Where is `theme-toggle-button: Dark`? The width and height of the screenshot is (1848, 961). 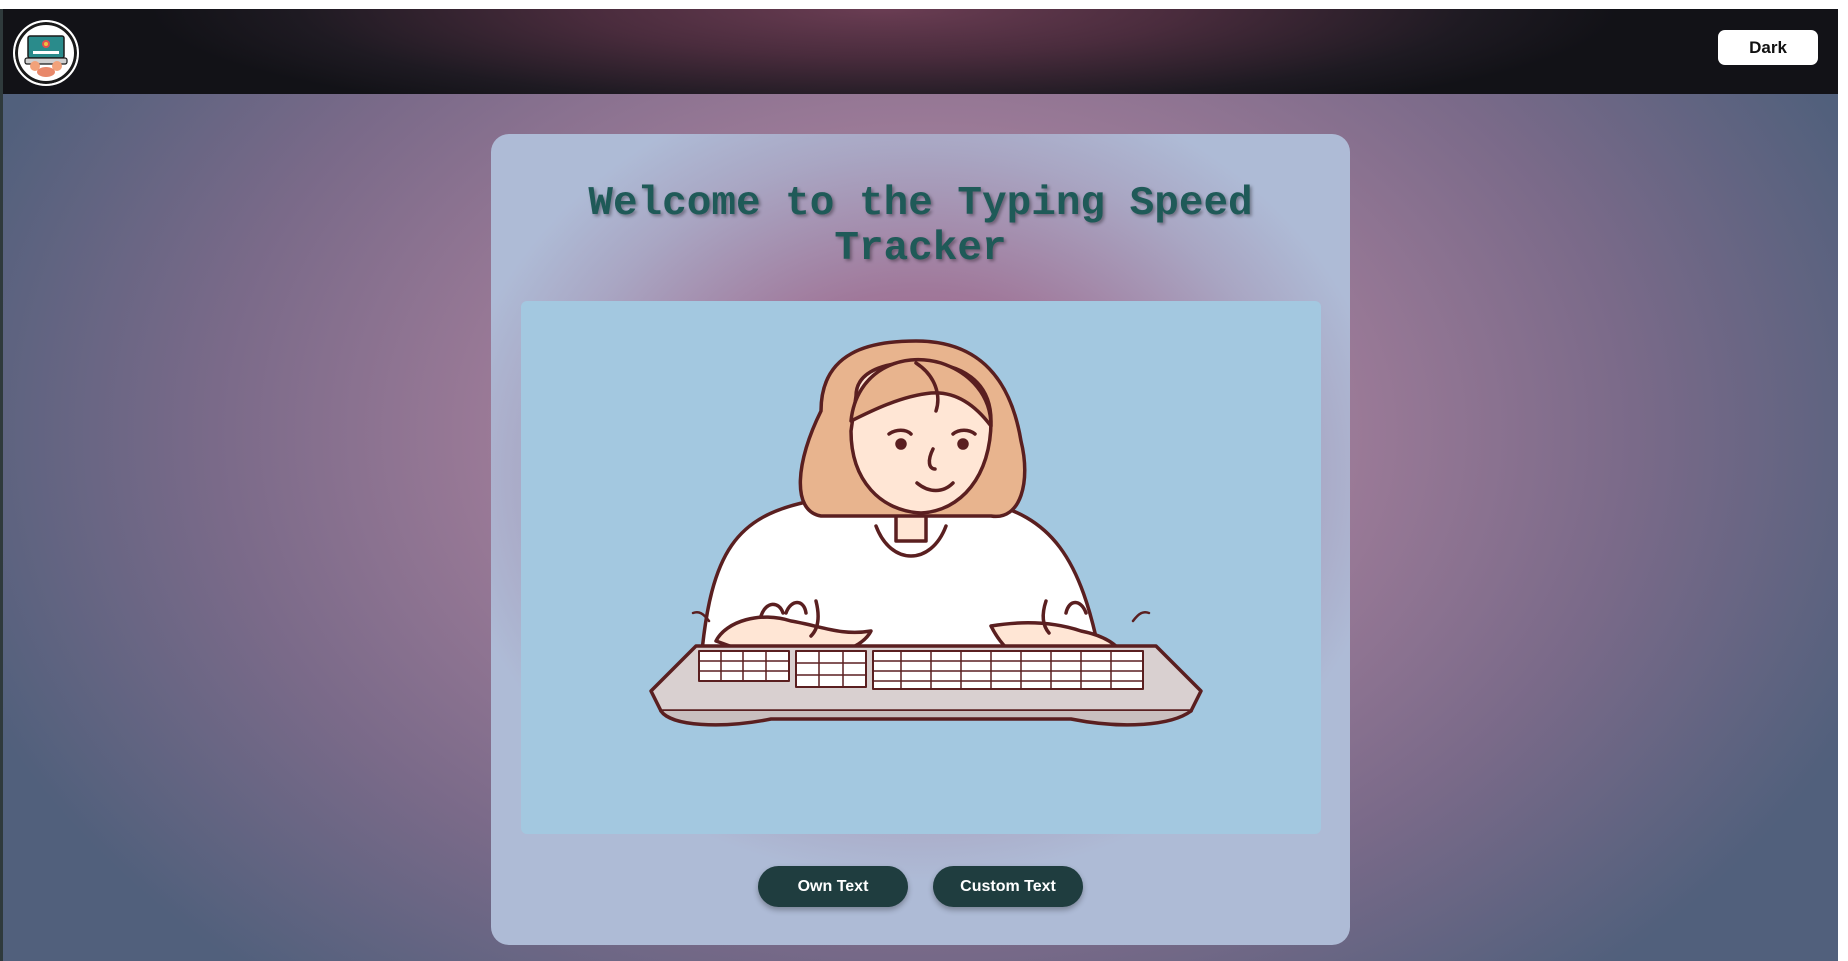 theme-toggle-button: Dark is located at coordinates (1768, 47).